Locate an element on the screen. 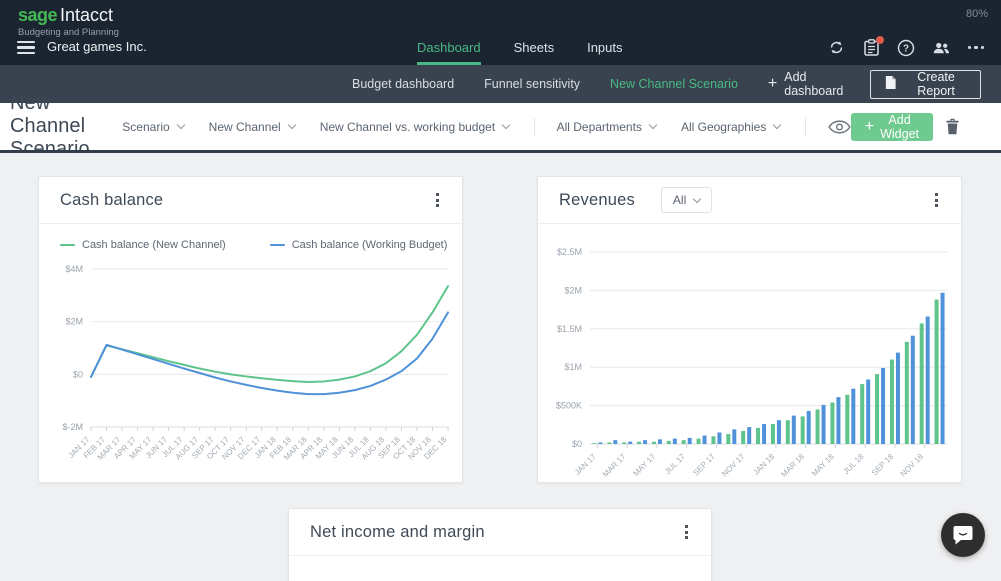  report-doc-icon is located at coordinates (890, 84).